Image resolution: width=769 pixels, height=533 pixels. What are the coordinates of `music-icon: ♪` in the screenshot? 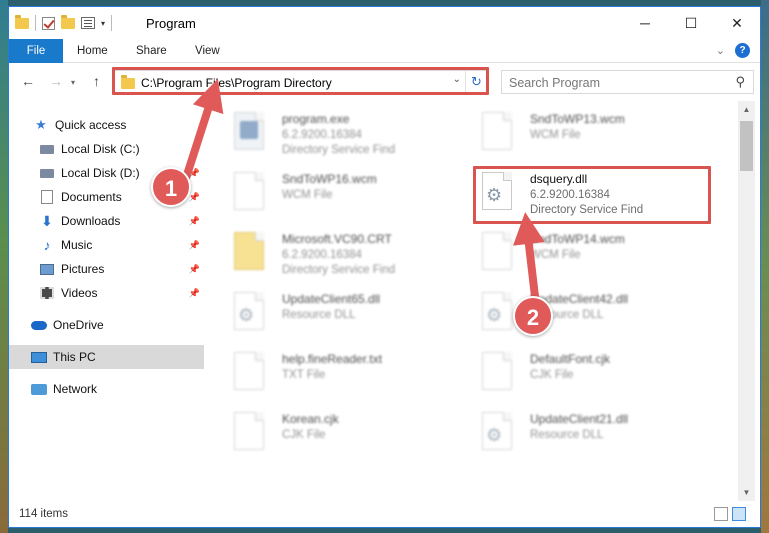 It's located at (47, 245).